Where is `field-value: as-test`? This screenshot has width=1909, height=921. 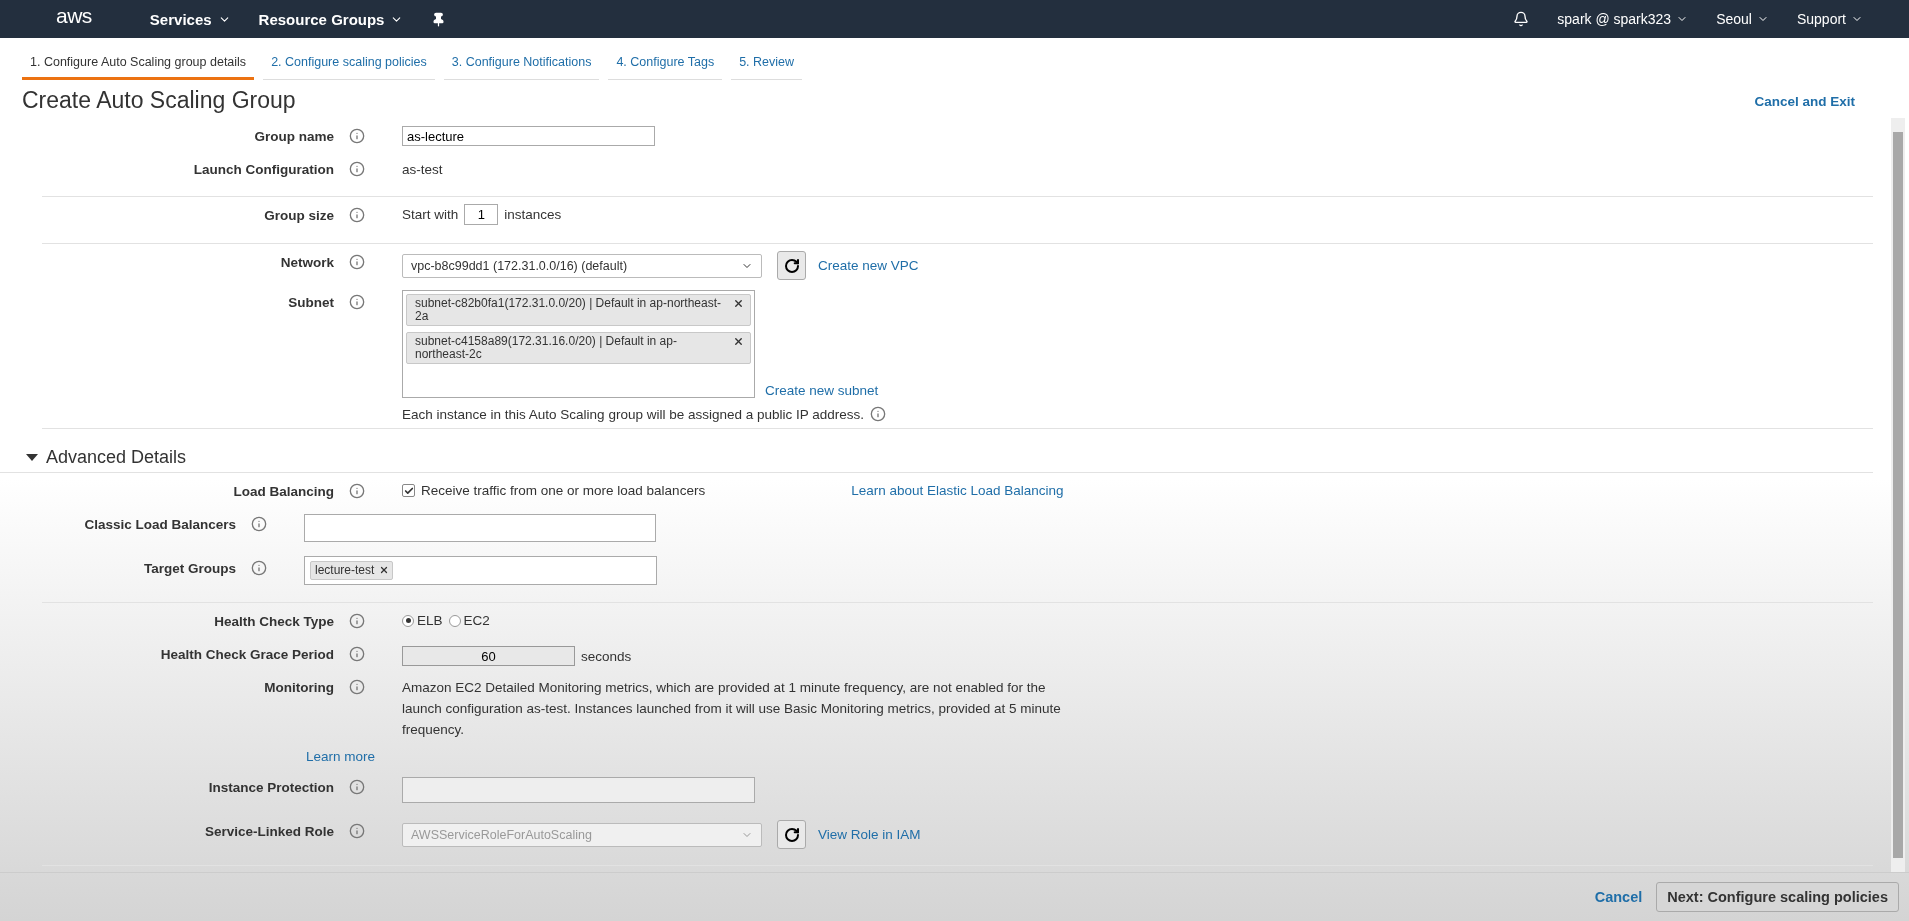 field-value: as-test is located at coordinates (422, 169).